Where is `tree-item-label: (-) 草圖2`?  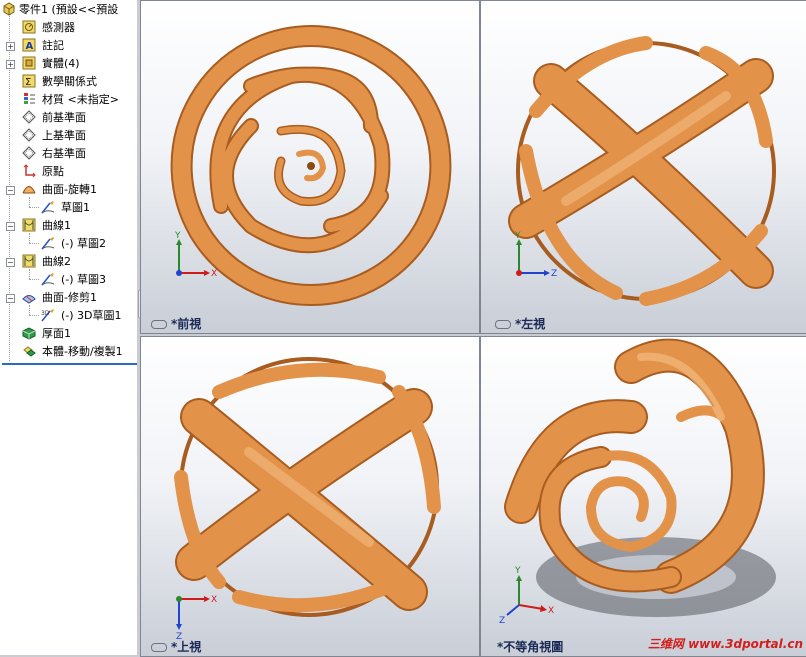 tree-item-label: (-) 草圖2 is located at coordinates (84, 243).